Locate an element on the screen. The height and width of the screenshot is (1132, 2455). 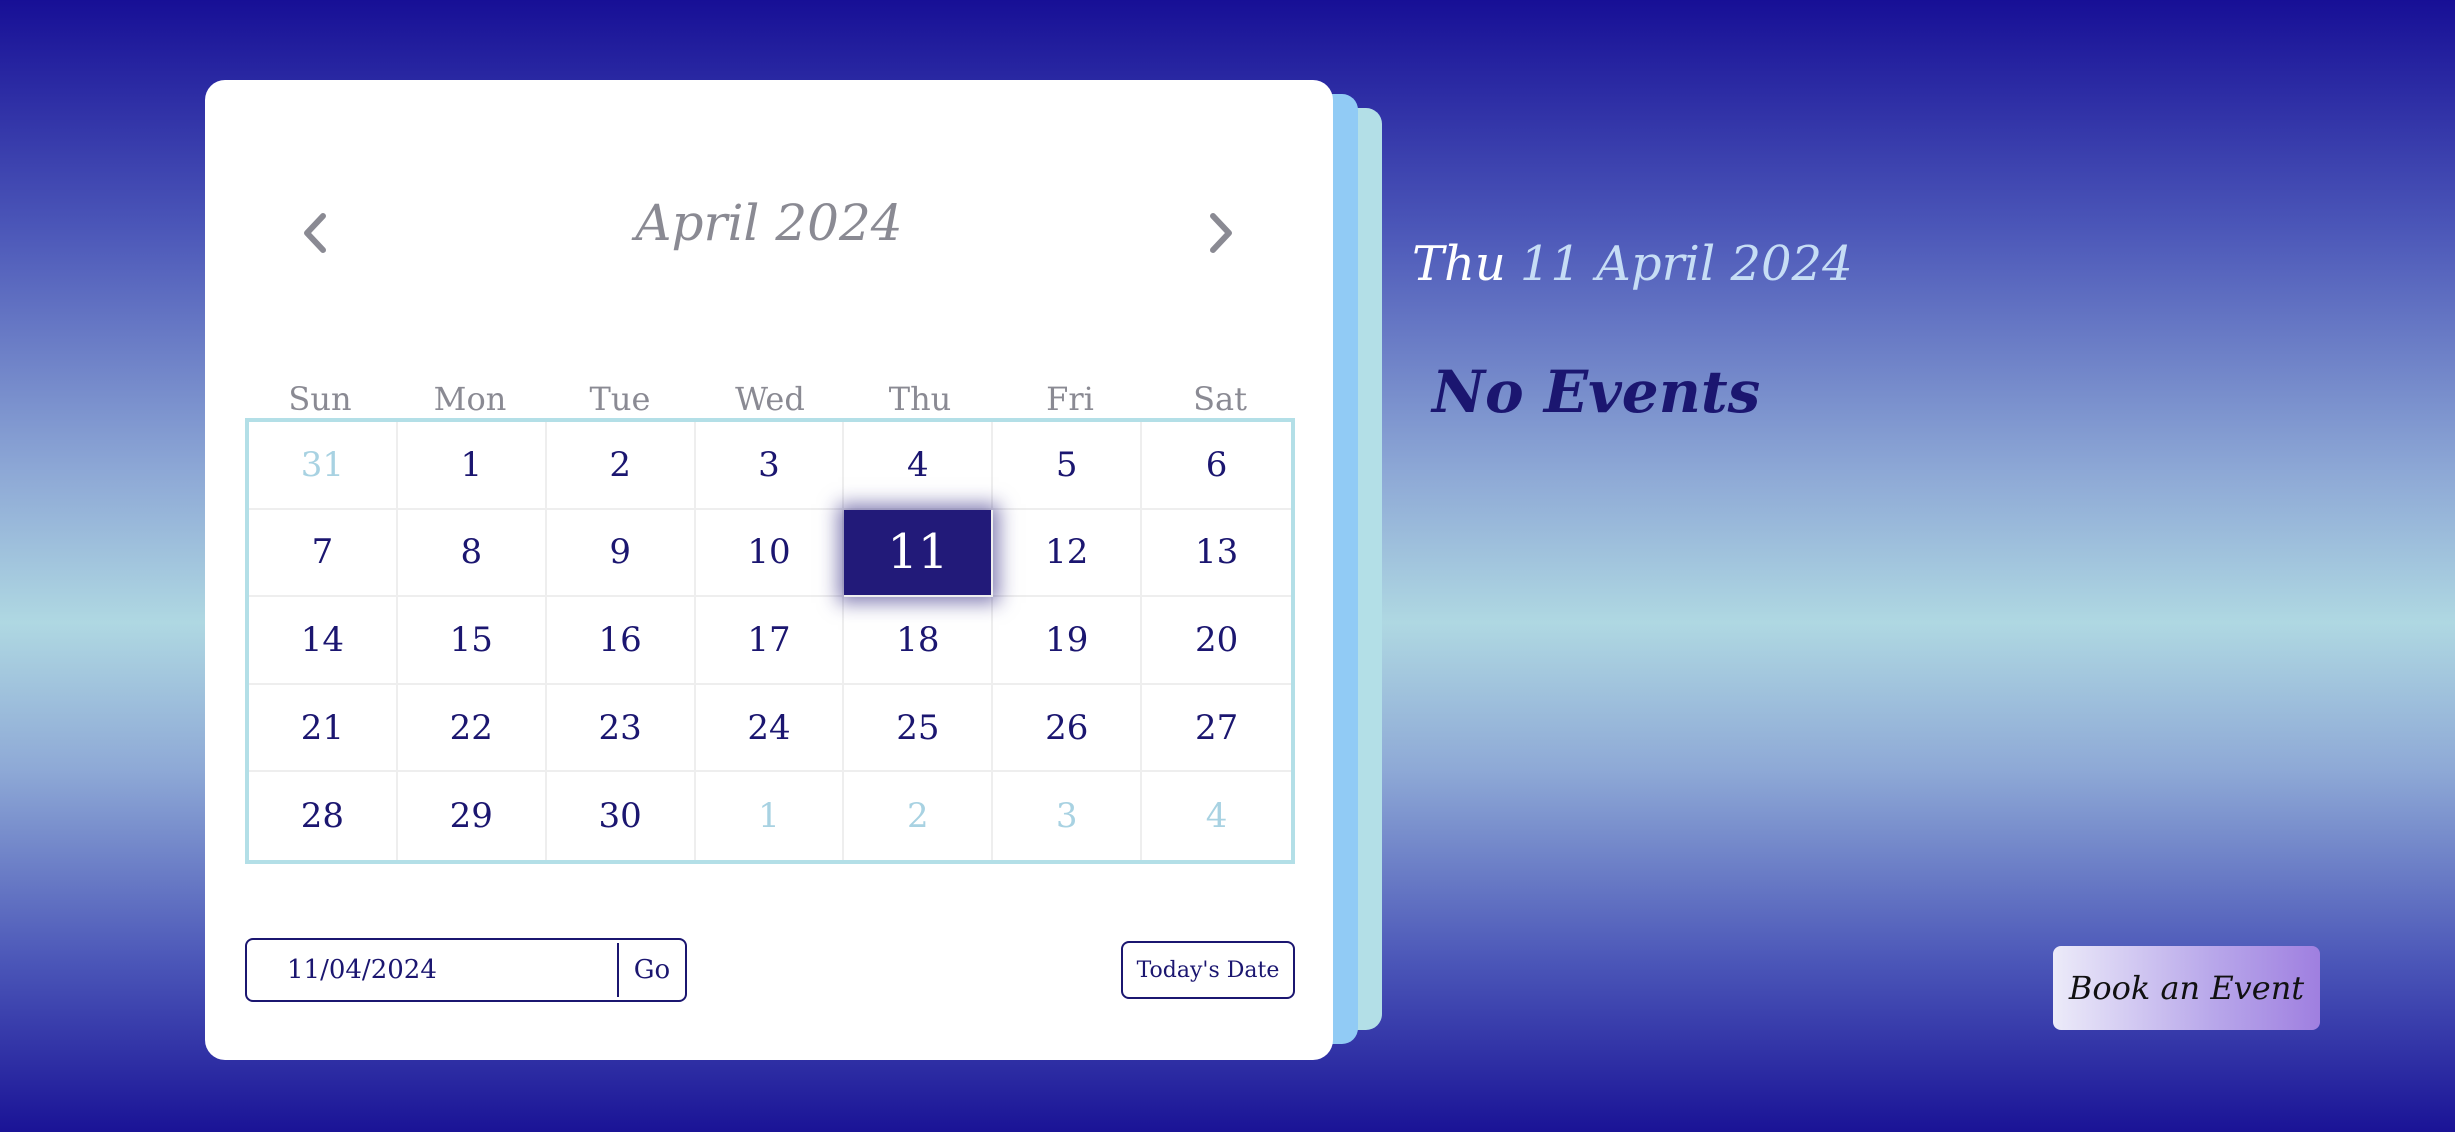
no-events-message: No Events is located at coordinates (1596, 392).